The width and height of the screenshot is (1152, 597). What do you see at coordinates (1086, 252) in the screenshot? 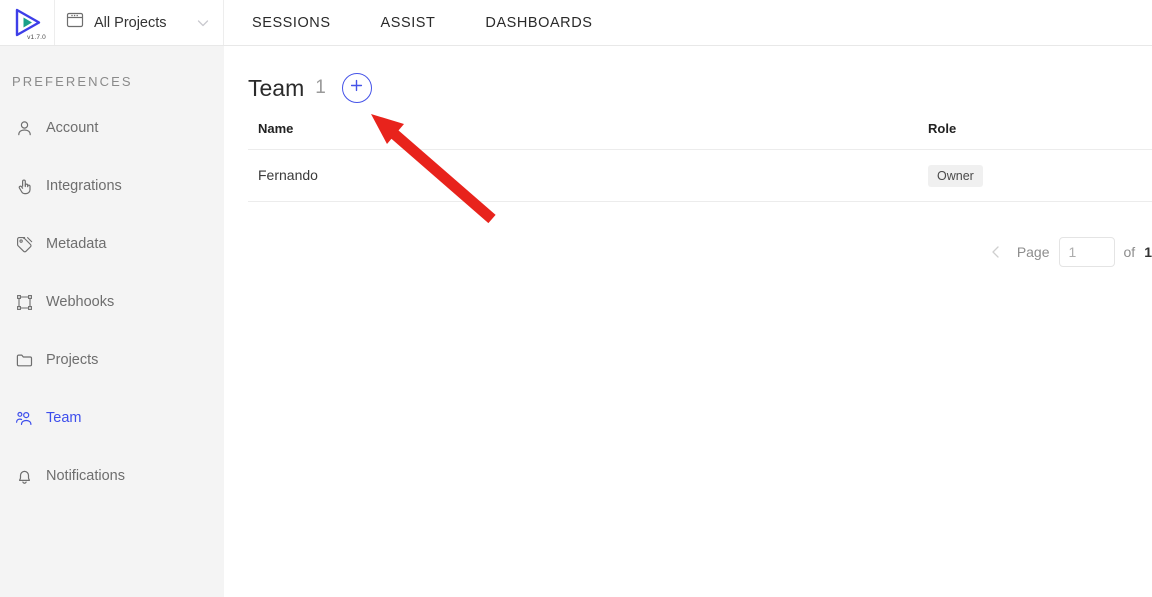
I see `page-number-input` at bounding box center [1086, 252].